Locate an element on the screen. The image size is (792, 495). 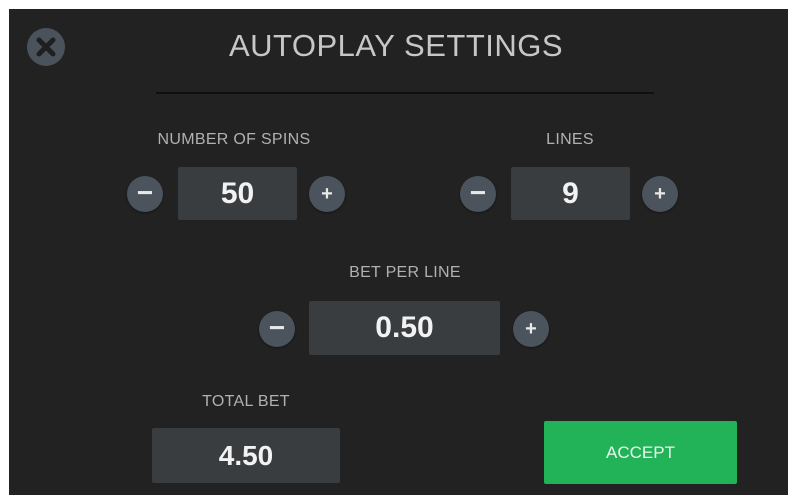
lines-increase-button: + is located at coordinates (660, 194).